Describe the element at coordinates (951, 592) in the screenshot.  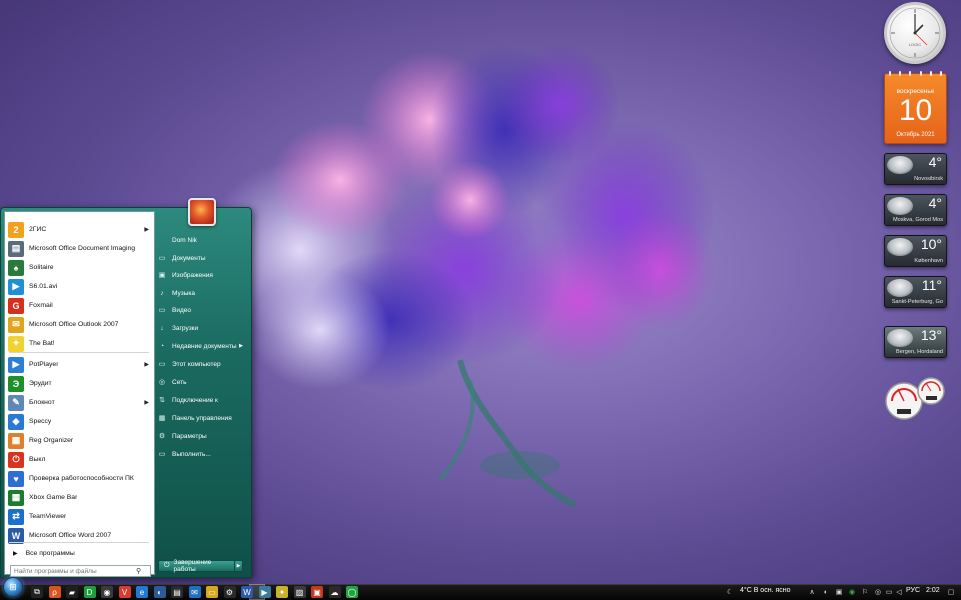
I see `notifications-icon: ▢` at that location.